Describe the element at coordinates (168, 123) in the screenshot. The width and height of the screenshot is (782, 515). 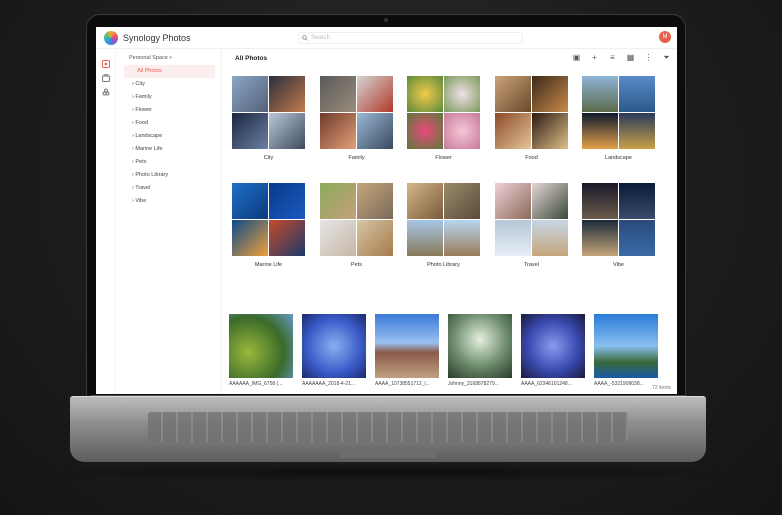
I see `sidebar-item-food: › Food` at that location.